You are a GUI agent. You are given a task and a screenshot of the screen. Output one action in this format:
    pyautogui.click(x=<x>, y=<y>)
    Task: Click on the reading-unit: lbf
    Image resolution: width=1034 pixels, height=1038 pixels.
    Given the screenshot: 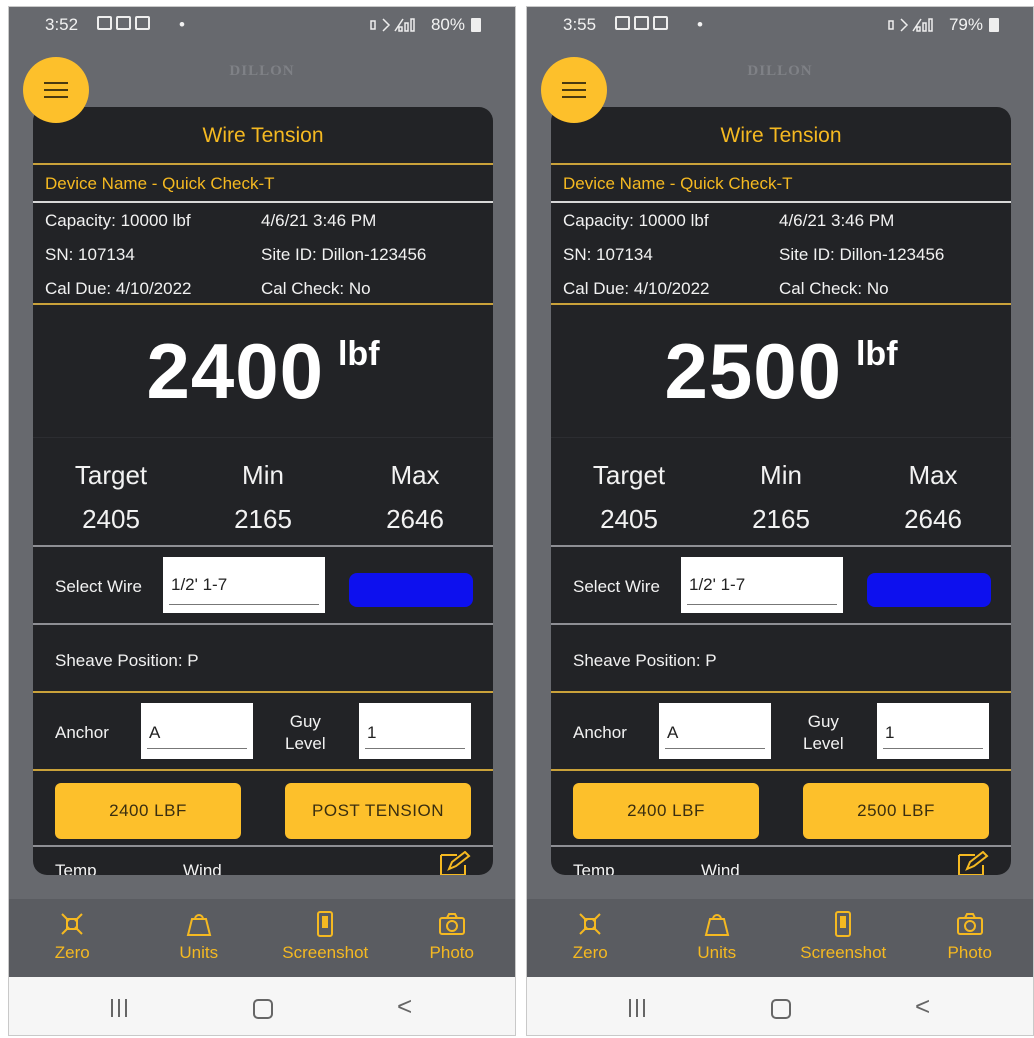 What is the action you would take?
    pyautogui.click(x=358, y=354)
    